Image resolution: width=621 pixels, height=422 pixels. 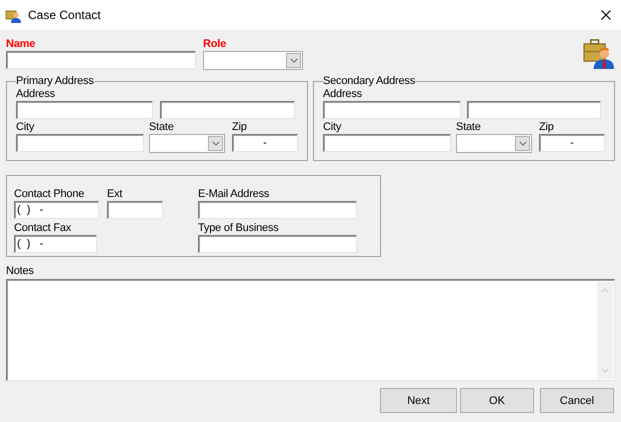 What do you see at coordinates (214, 44) in the screenshot?
I see `field-label: Role` at bounding box center [214, 44].